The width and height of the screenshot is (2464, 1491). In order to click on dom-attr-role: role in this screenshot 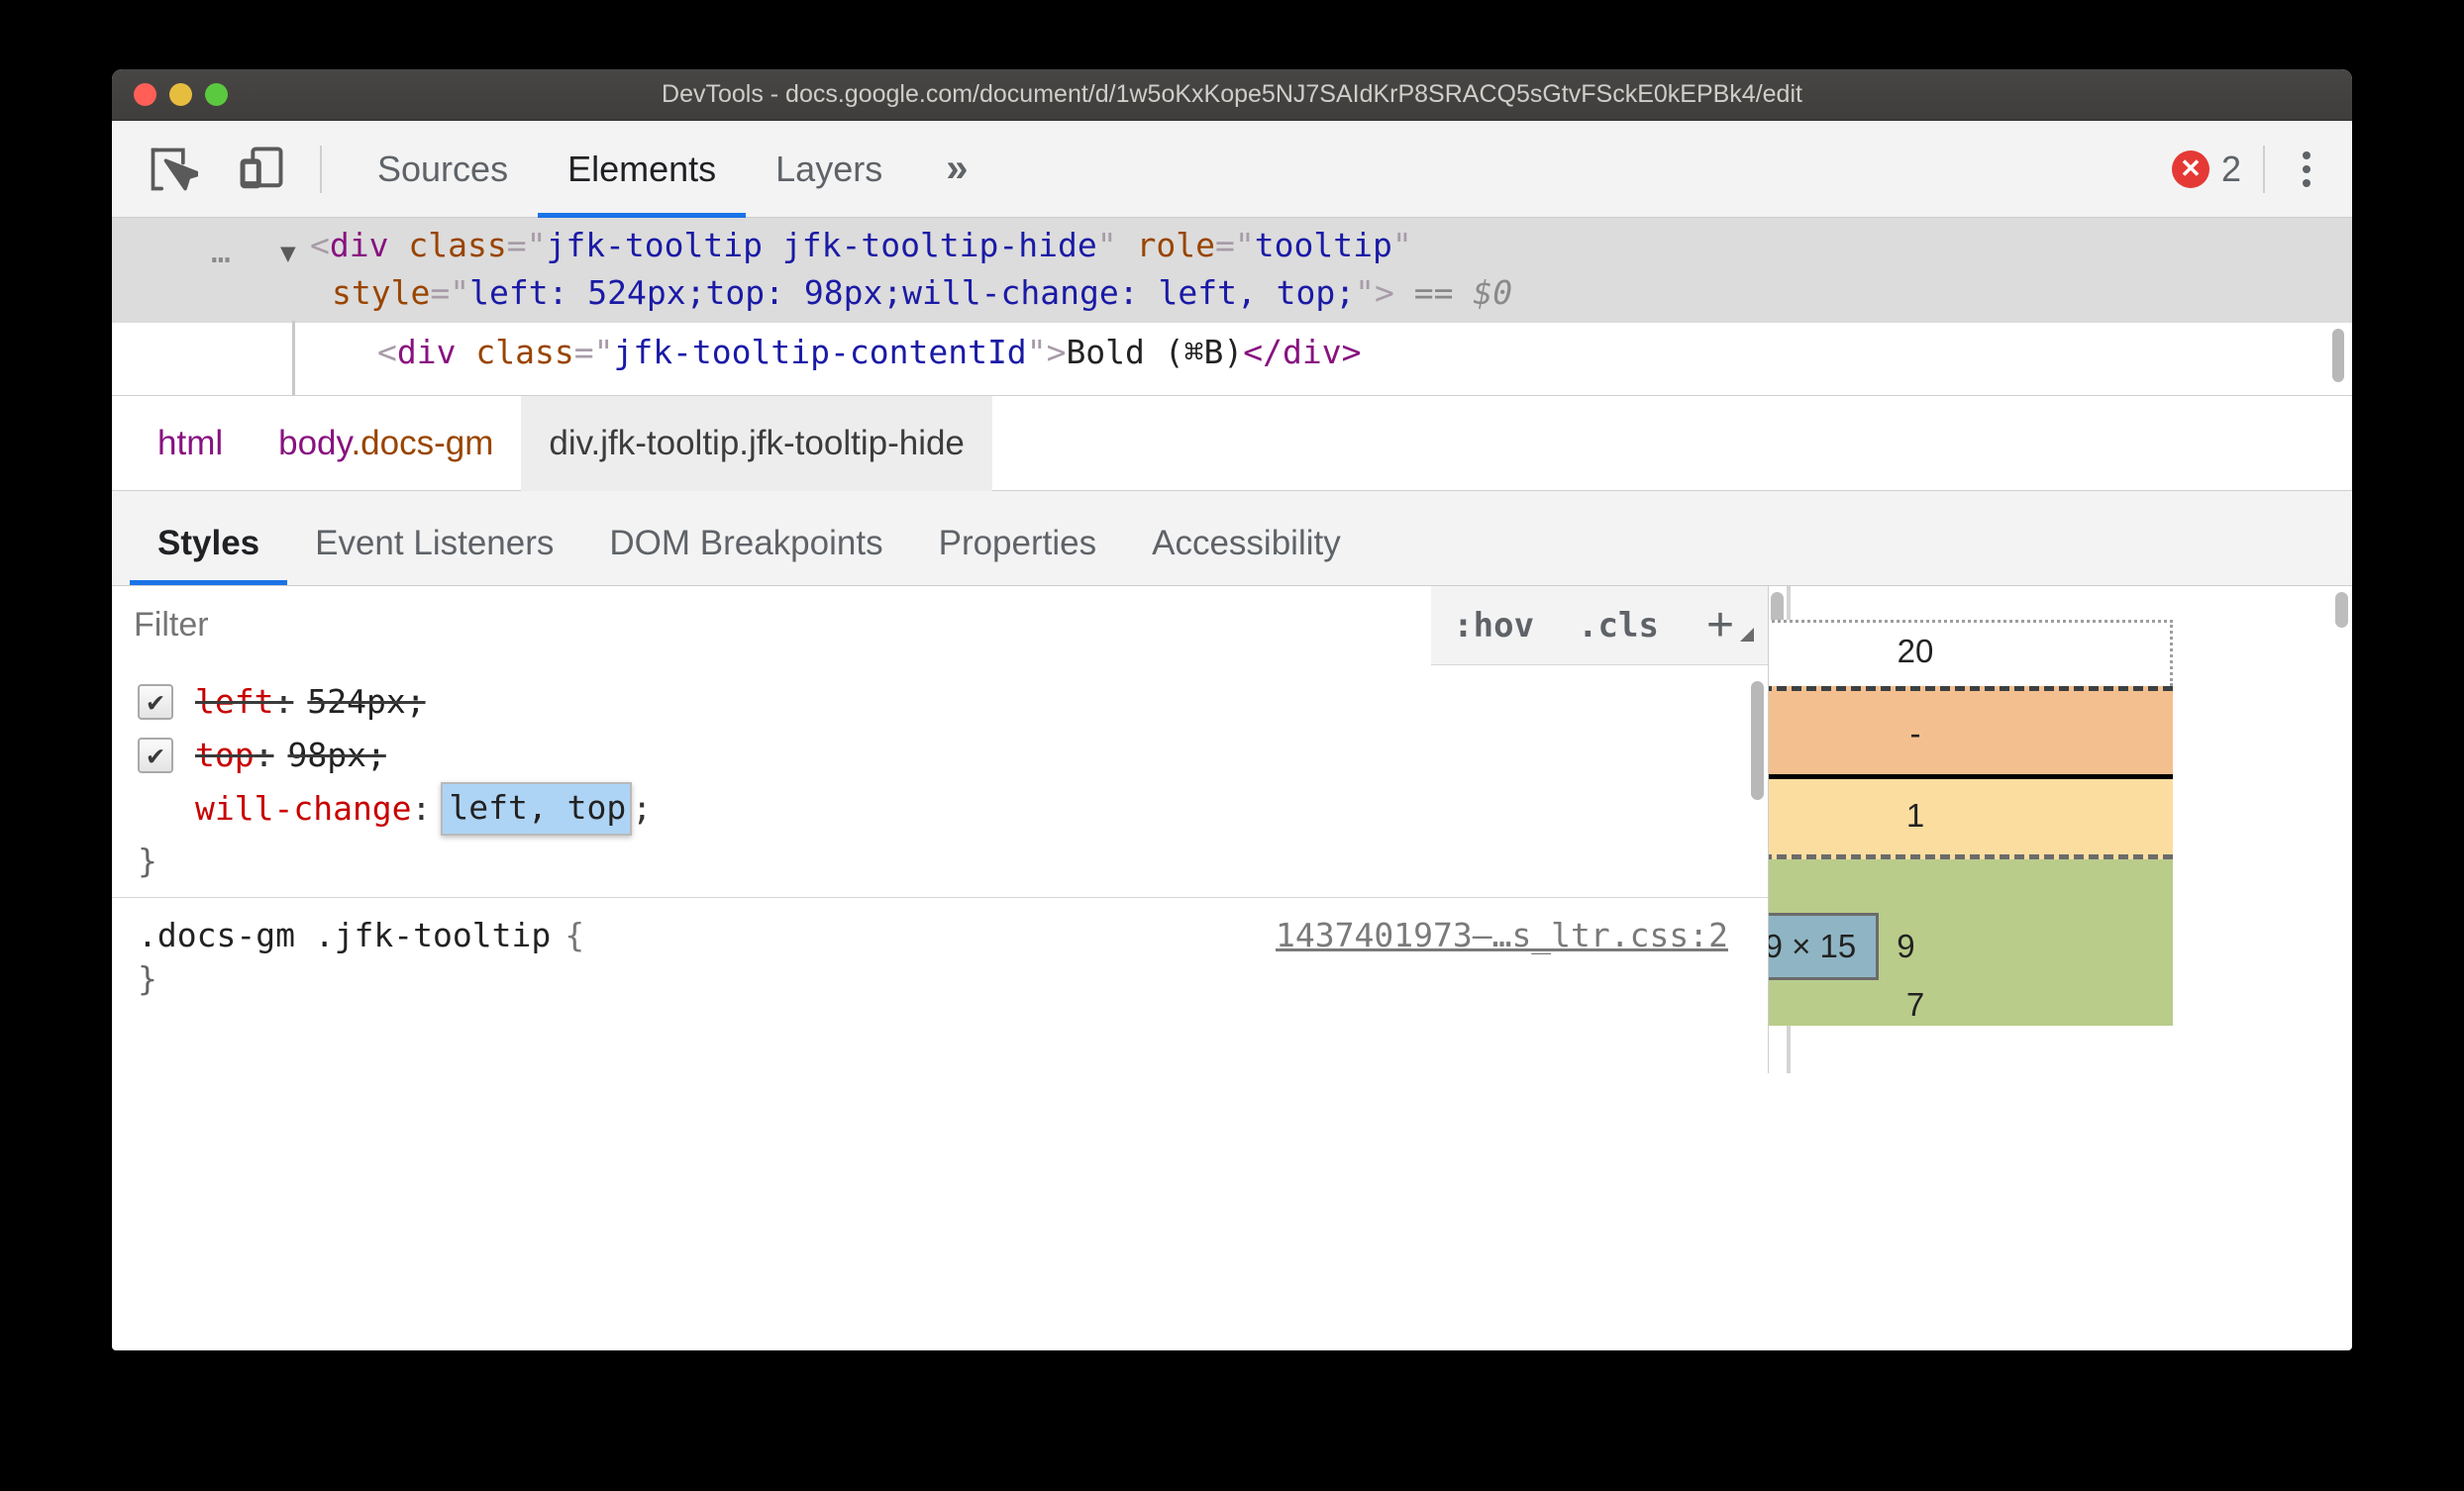, I will do `click(1175, 245)`.